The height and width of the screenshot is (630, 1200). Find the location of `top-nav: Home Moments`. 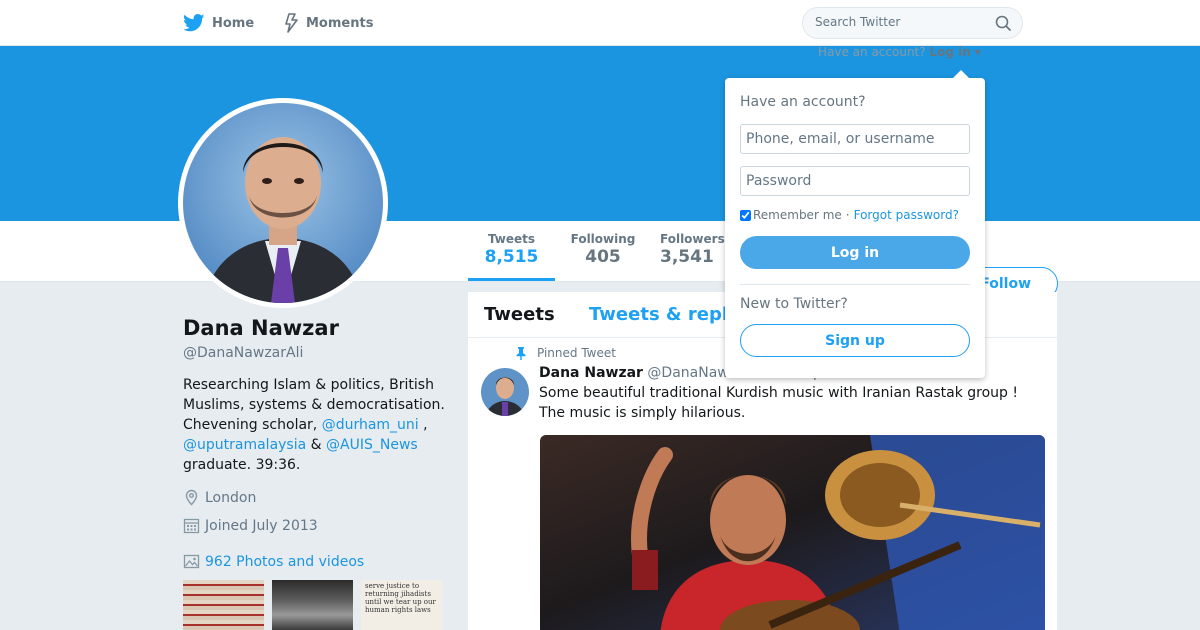

top-nav: Home Moments is located at coordinates (600, 23).